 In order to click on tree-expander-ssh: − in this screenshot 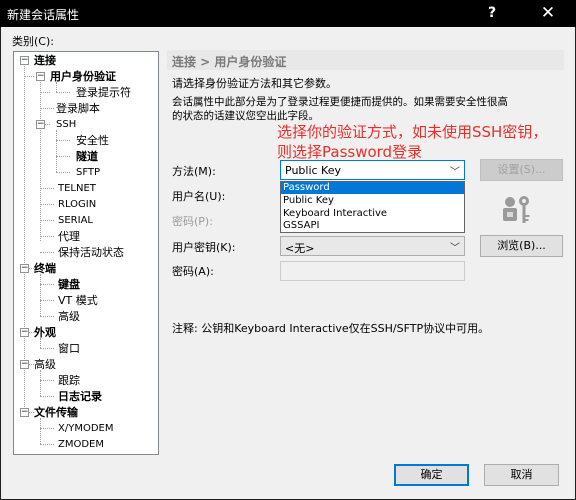, I will do `click(40, 124)`.